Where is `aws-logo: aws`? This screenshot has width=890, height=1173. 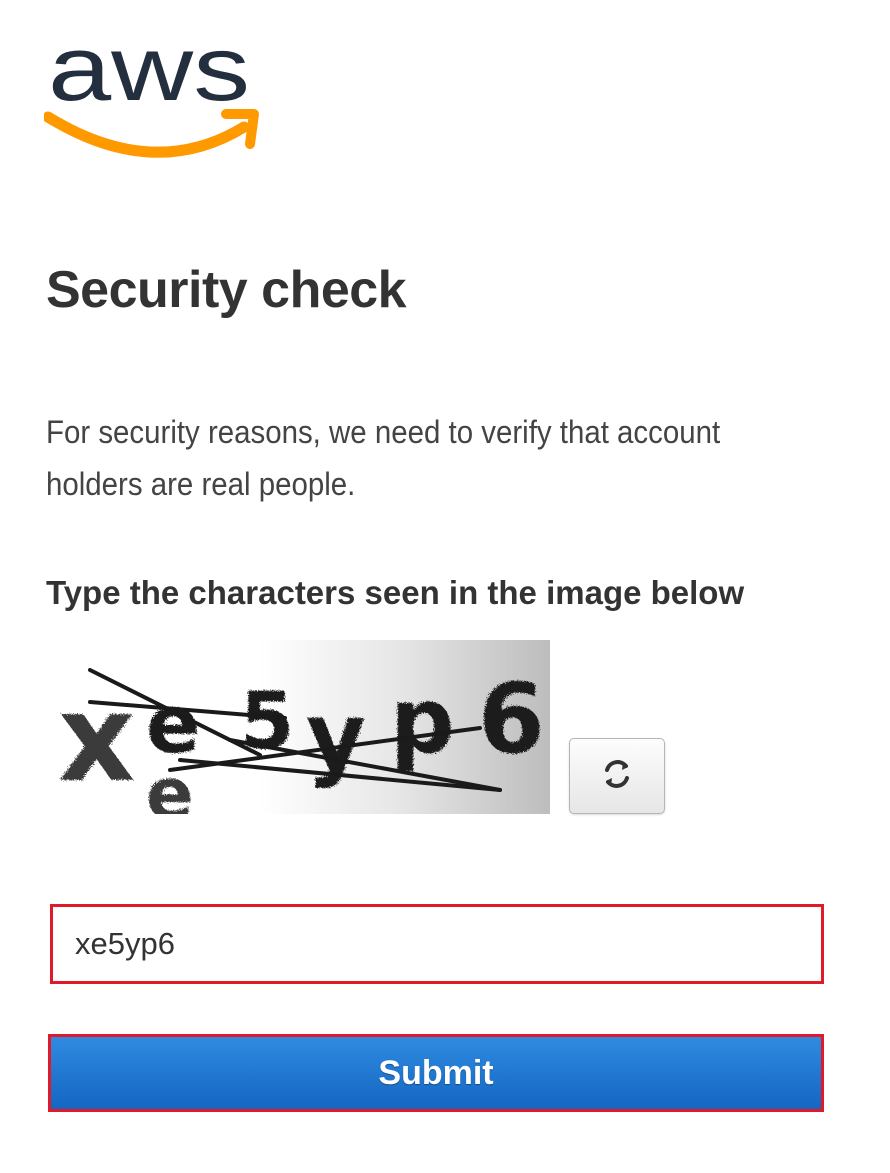 aws-logo: aws is located at coordinates (153, 90).